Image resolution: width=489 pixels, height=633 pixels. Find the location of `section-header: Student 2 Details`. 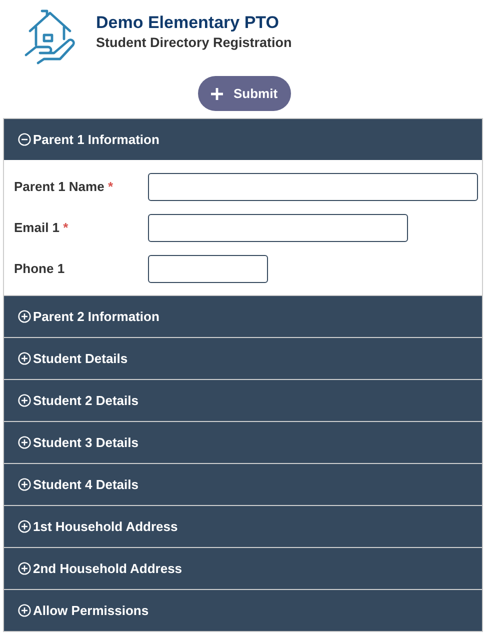

section-header: Student 2 Details is located at coordinates (243, 400).